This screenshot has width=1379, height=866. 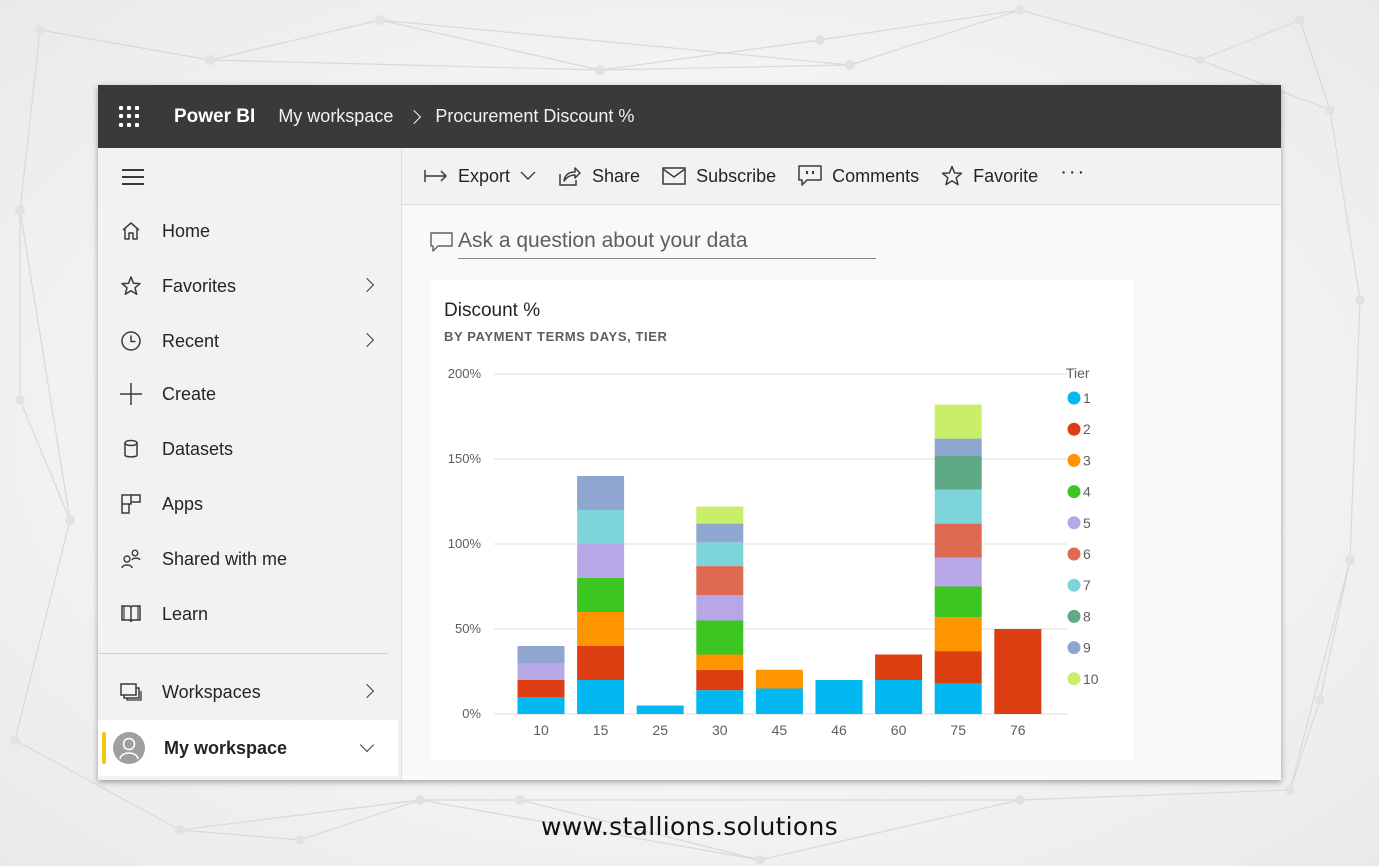 I want to click on sidebar-item-learn: Learn, so click(x=248, y=614).